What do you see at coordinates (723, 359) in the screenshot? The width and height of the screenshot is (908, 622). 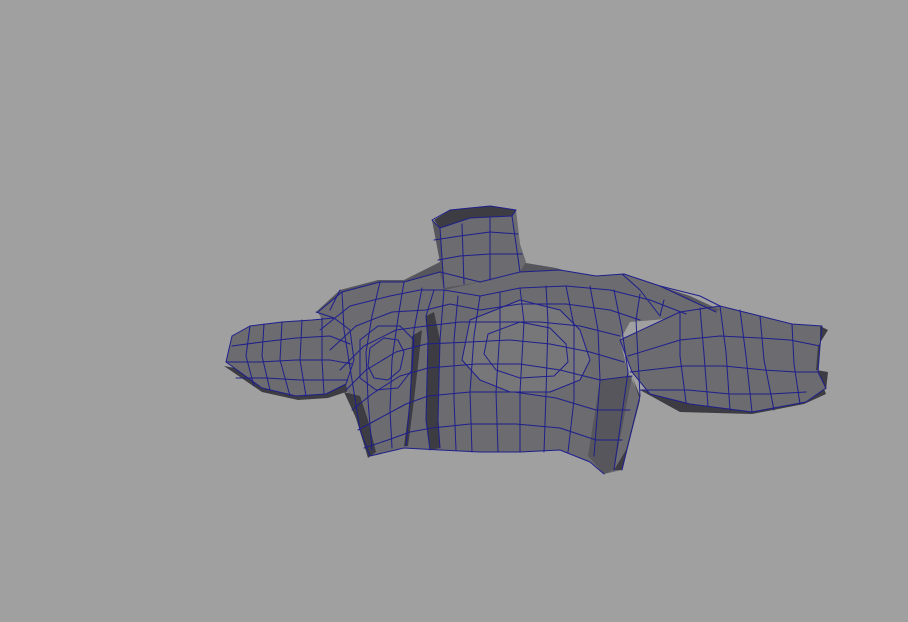 I see `right-arm` at bounding box center [723, 359].